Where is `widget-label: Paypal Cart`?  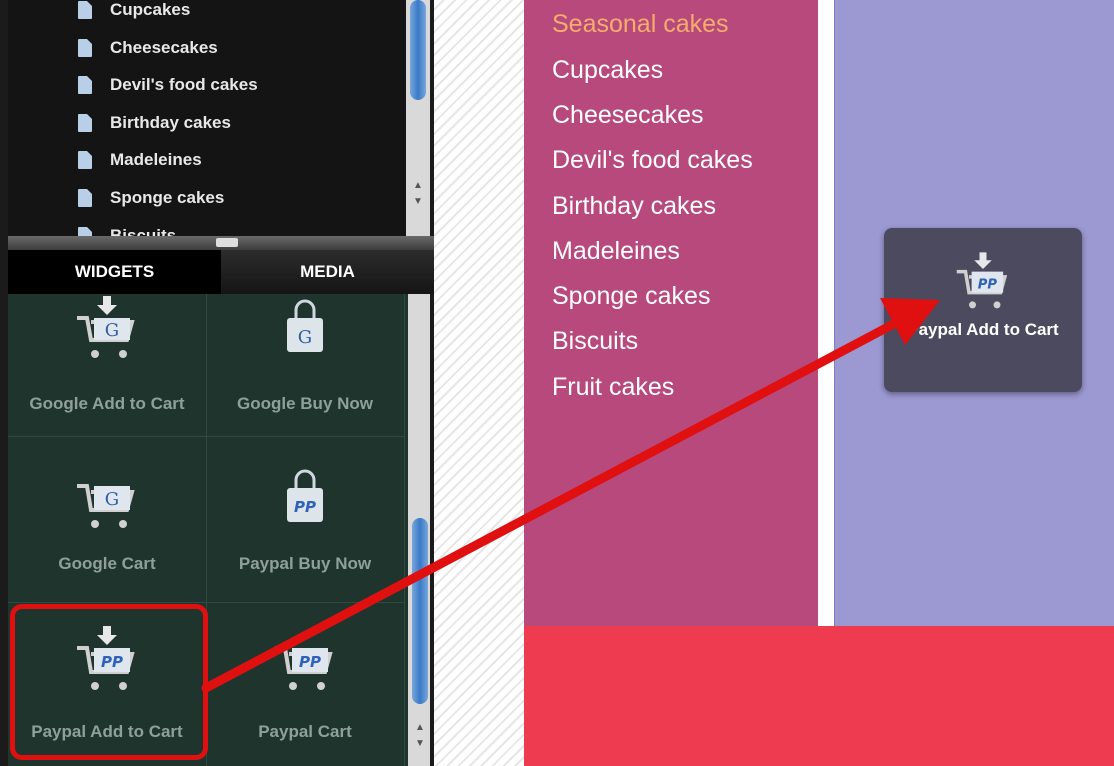 widget-label: Paypal Cart is located at coordinates (305, 731).